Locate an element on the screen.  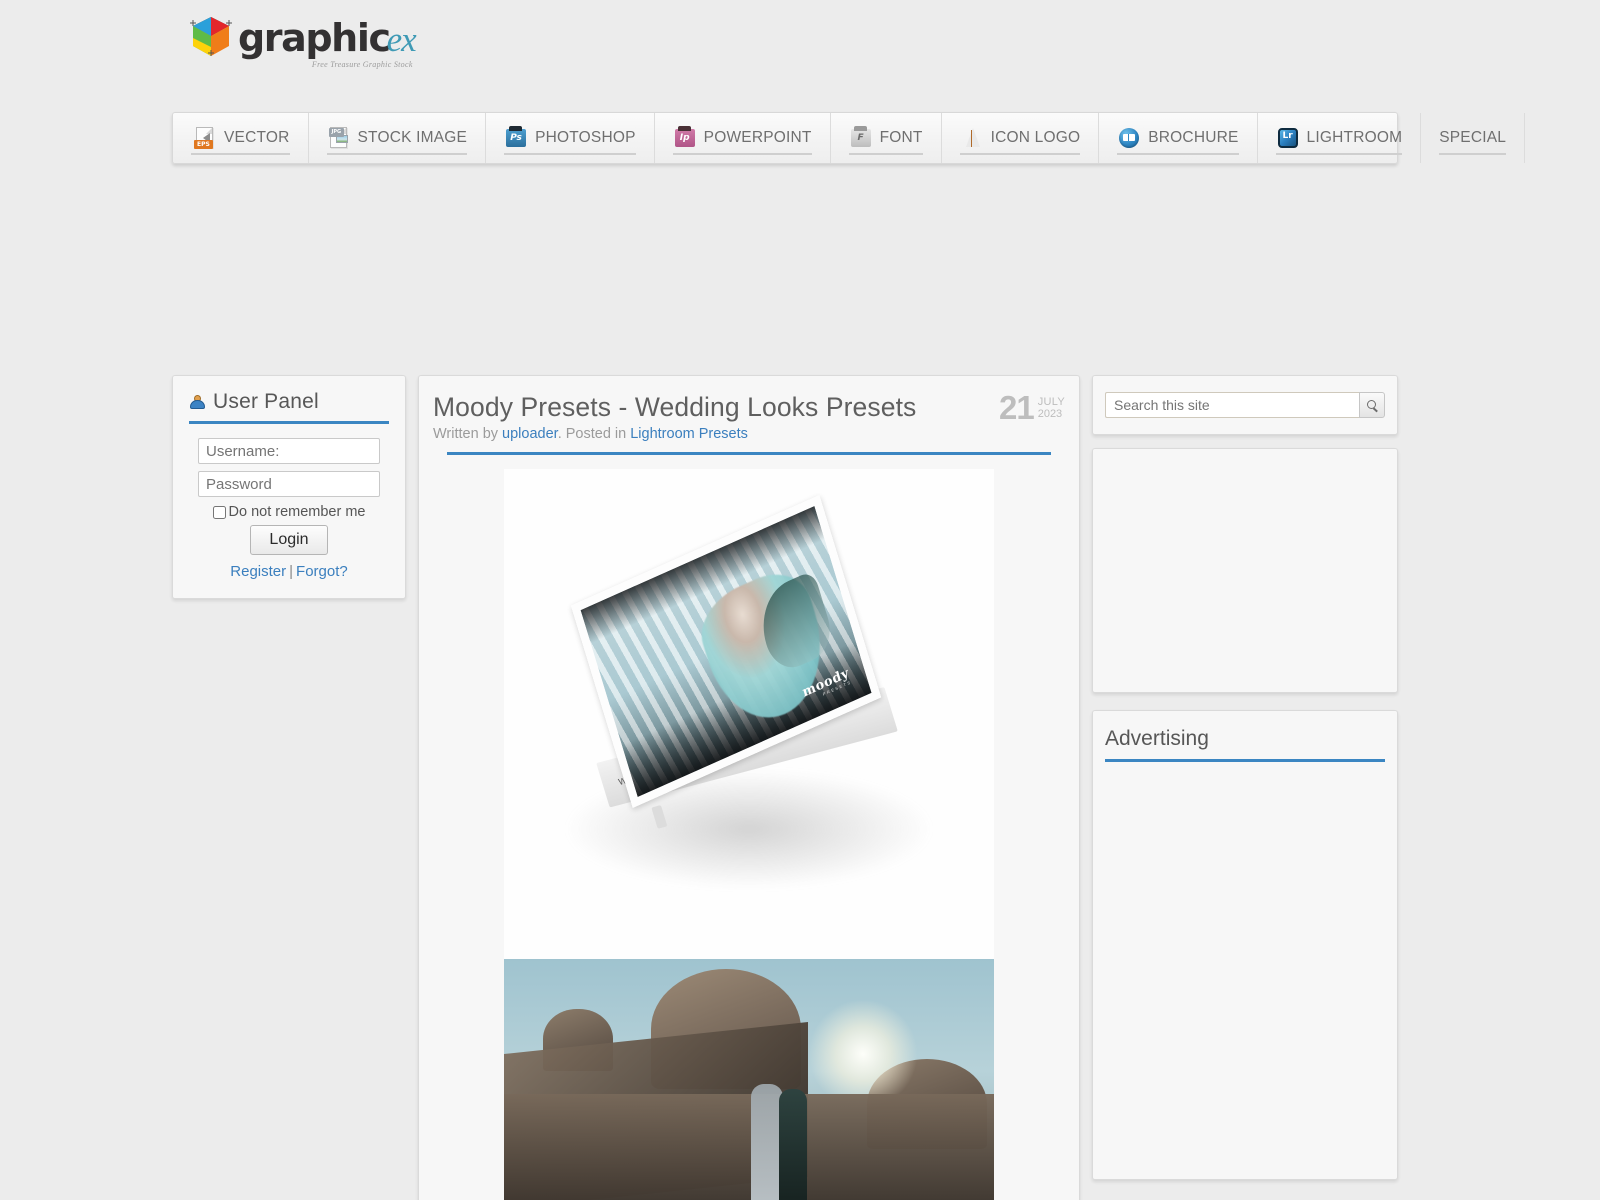
login-button: Login is located at coordinates (289, 540).